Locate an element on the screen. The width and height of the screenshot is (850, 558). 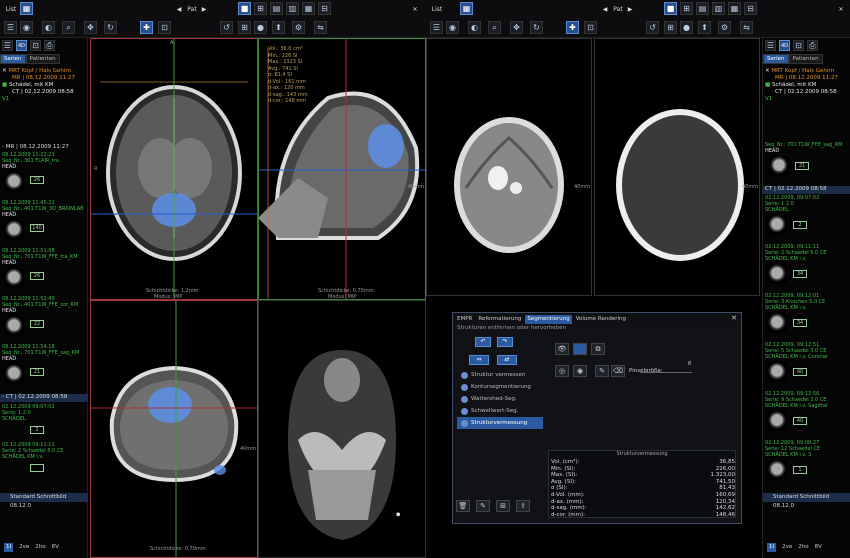
prev-patient-icon: ◀ is located at coordinates (179, 9).